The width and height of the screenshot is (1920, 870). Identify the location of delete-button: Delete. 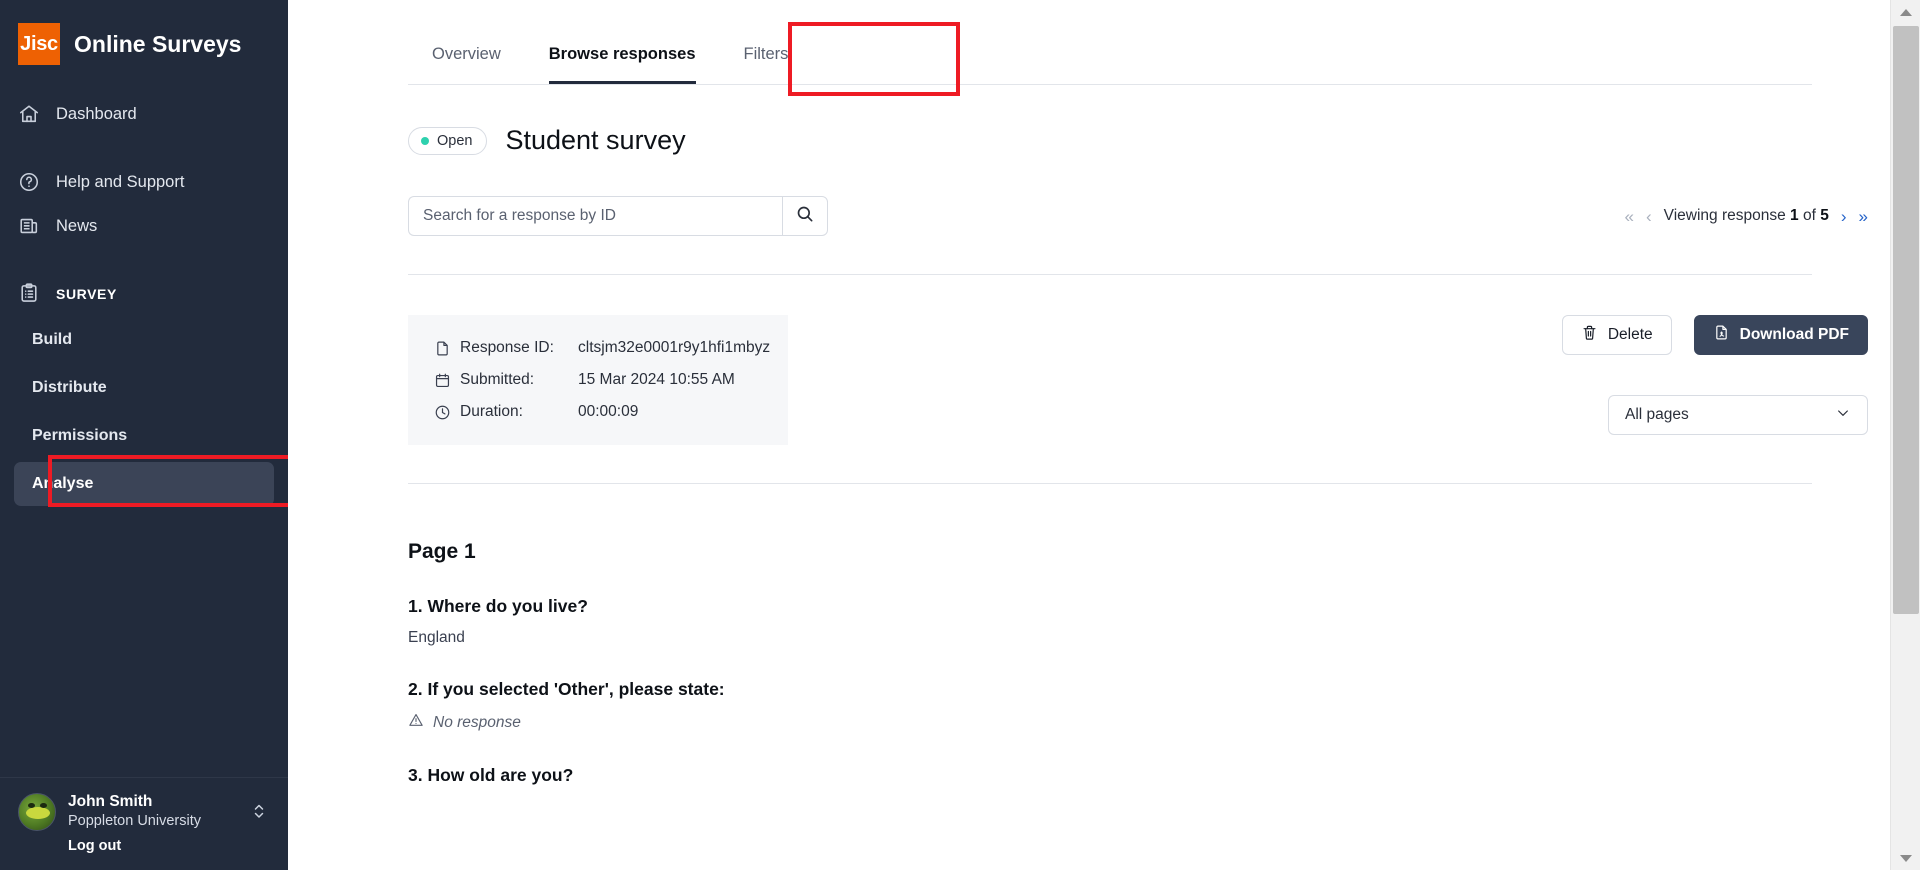
(1616, 335).